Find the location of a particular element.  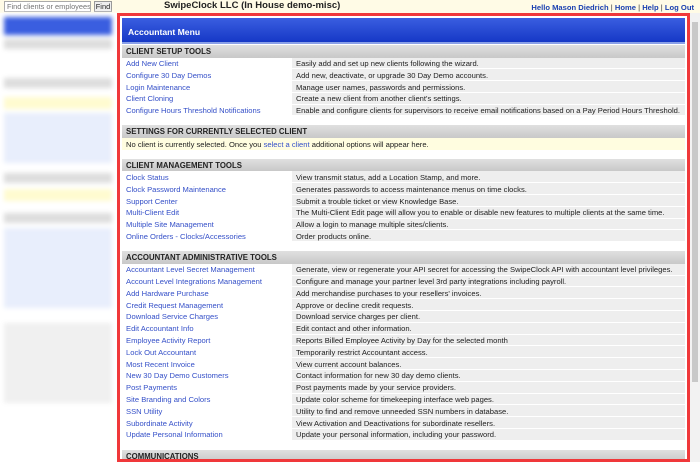

menu-link: Post Payments is located at coordinates (207, 387).